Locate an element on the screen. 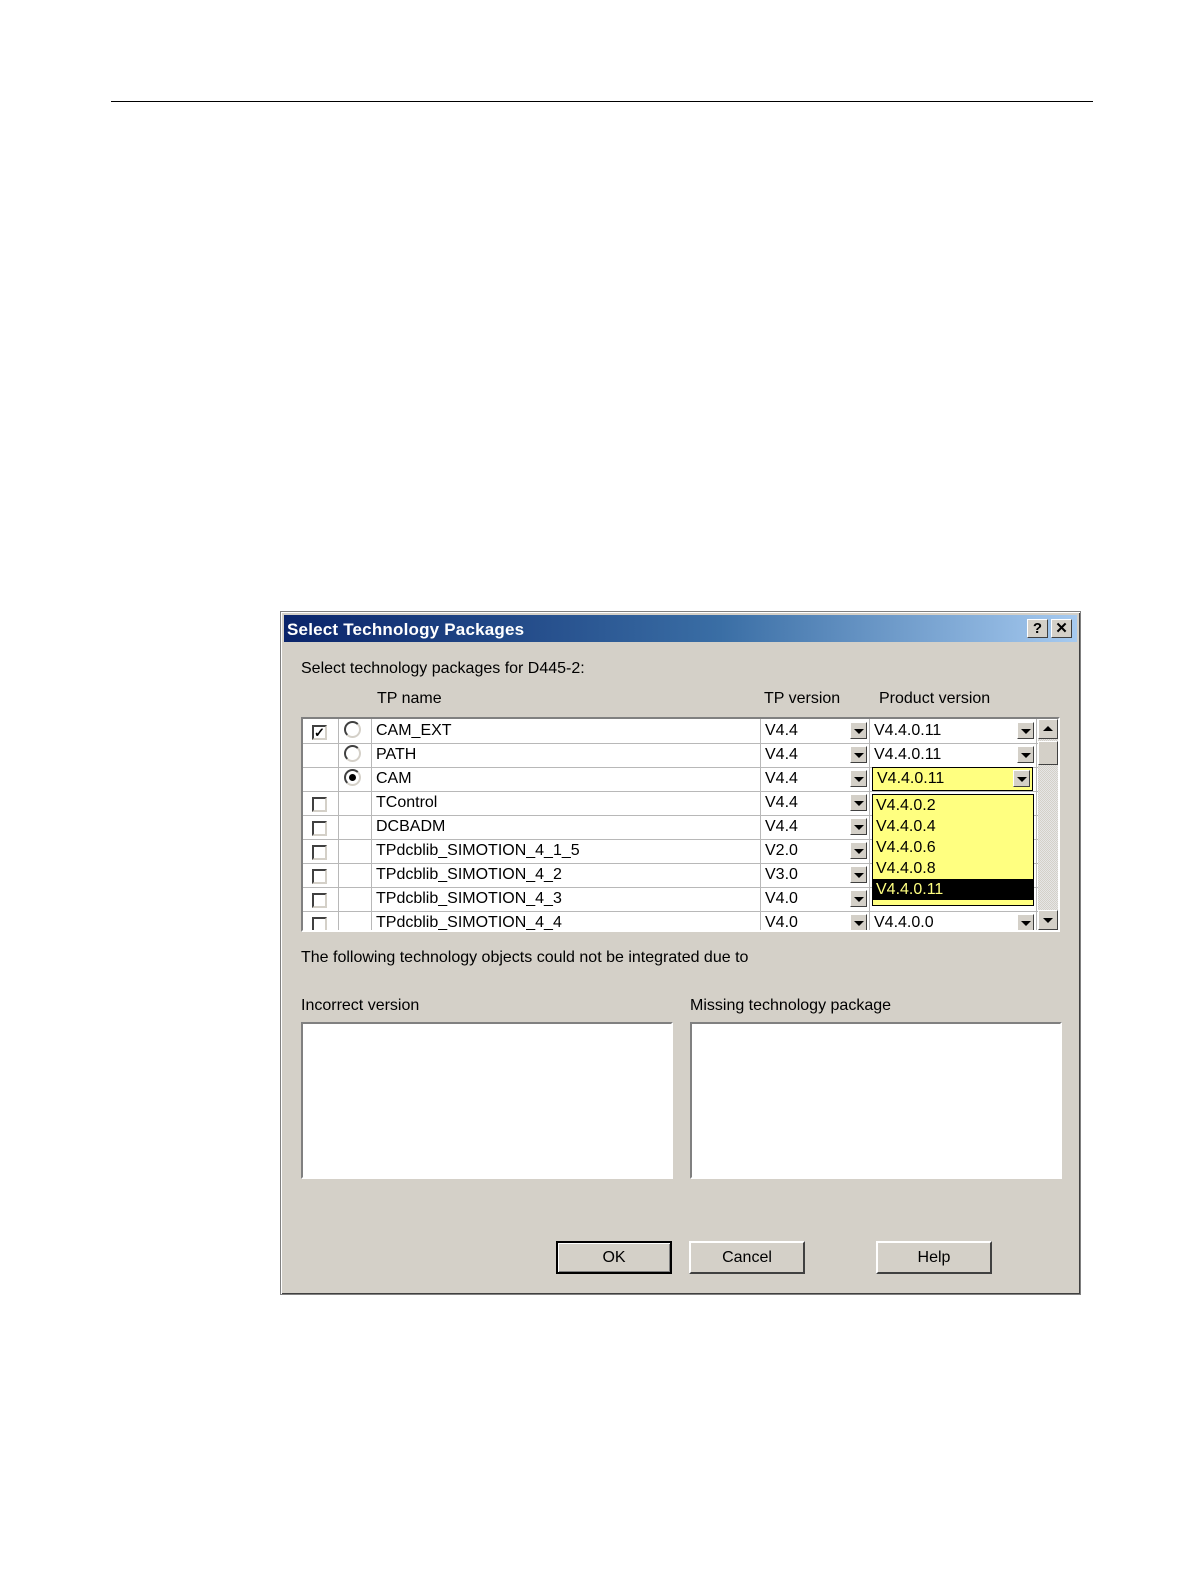  dropdown-option: V4.4.0.6 is located at coordinates (953, 847).